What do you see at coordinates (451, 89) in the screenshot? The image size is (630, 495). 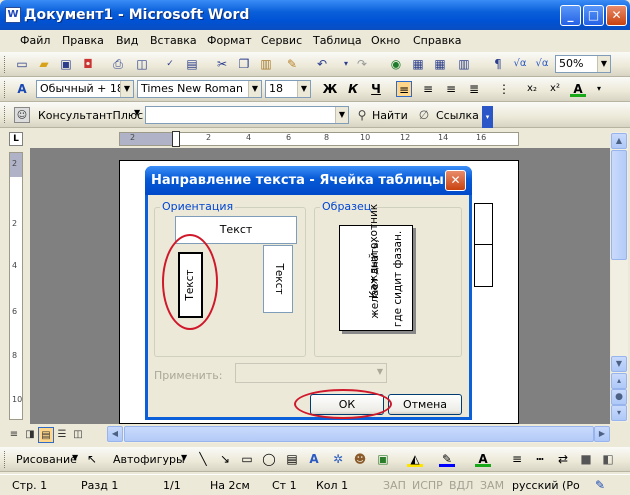 I see `align-right-button: ≡` at bounding box center [451, 89].